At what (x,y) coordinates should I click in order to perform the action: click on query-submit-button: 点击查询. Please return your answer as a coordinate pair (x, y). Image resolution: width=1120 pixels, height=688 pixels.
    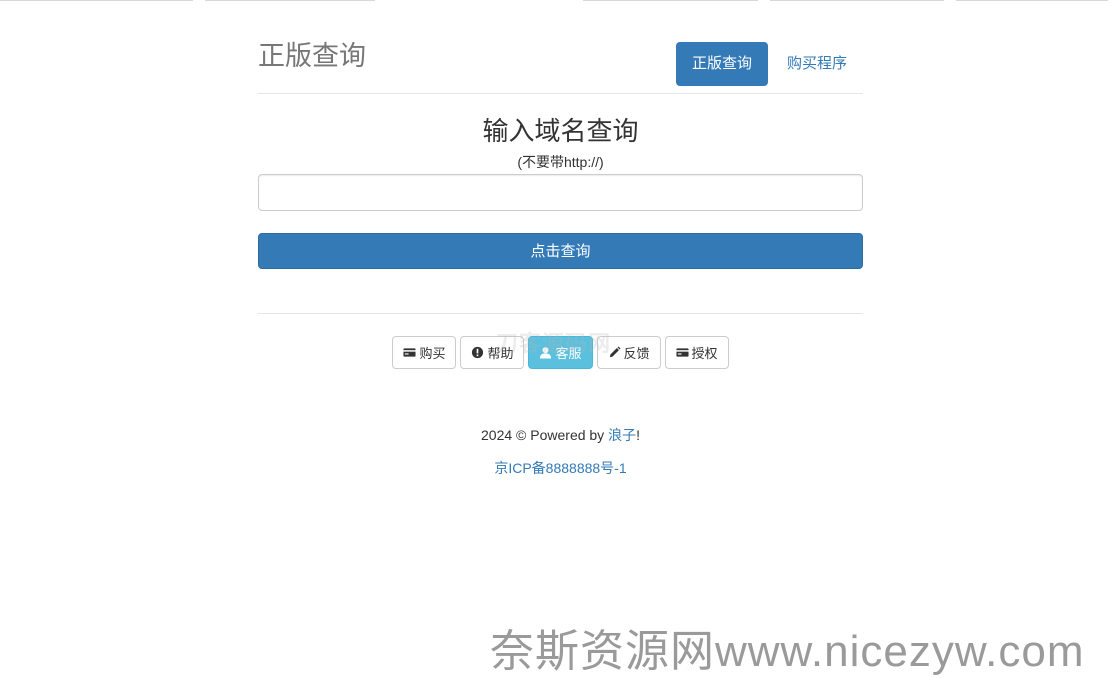
    Looking at the image, I should click on (560, 251).